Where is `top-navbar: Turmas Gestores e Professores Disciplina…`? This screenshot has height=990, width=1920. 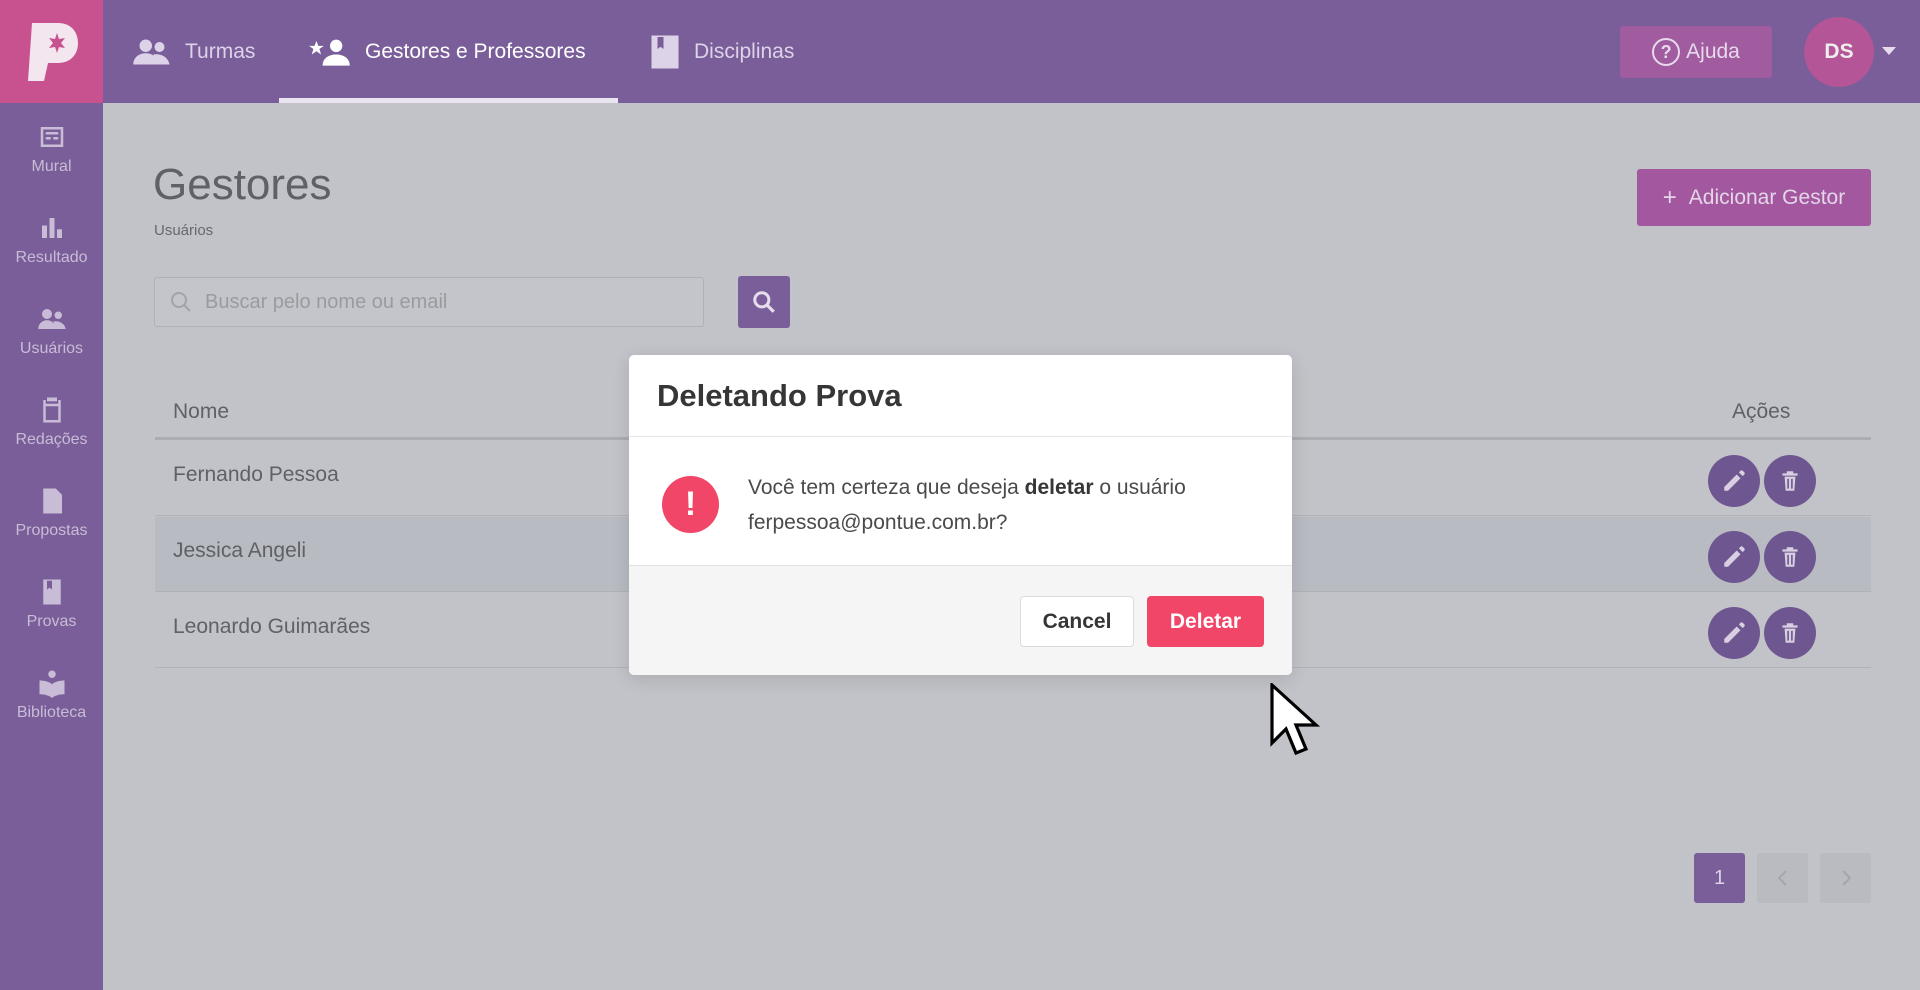
top-navbar: Turmas Gestores e Professores Disciplina… is located at coordinates (1011, 51).